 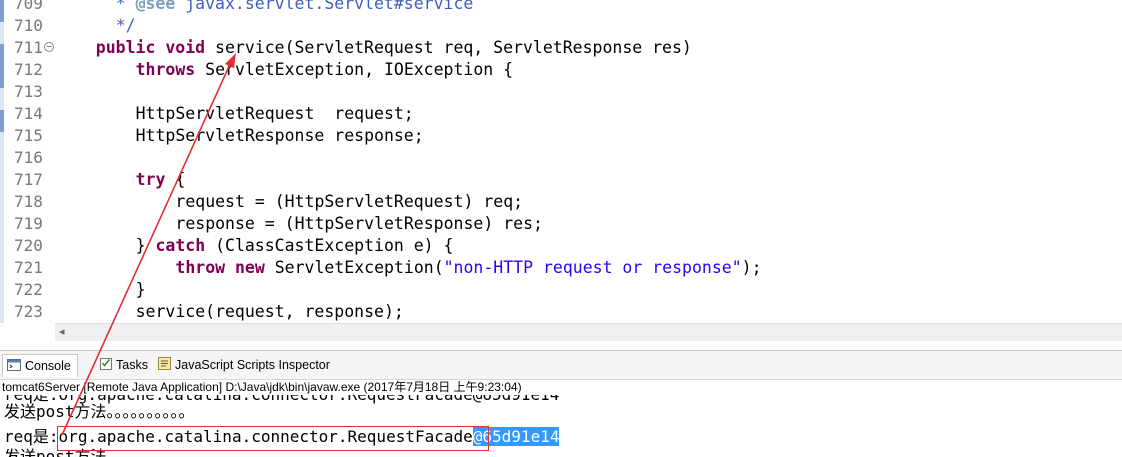 I want to click on code-line: 709 * @see javax.servlet.Servlet#service, so click(x=561, y=7).